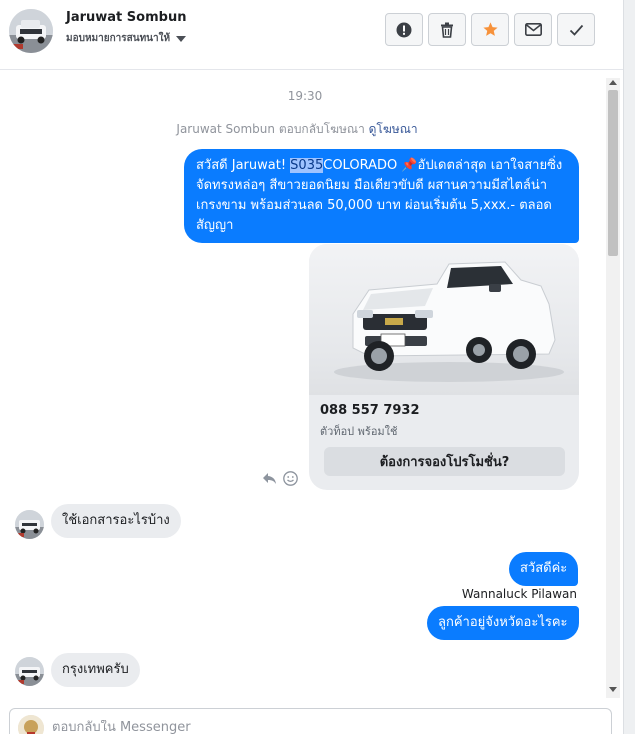  What do you see at coordinates (613, 388) in the screenshot?
I see `thread-scrollbar` at bounding box center [613, 388].